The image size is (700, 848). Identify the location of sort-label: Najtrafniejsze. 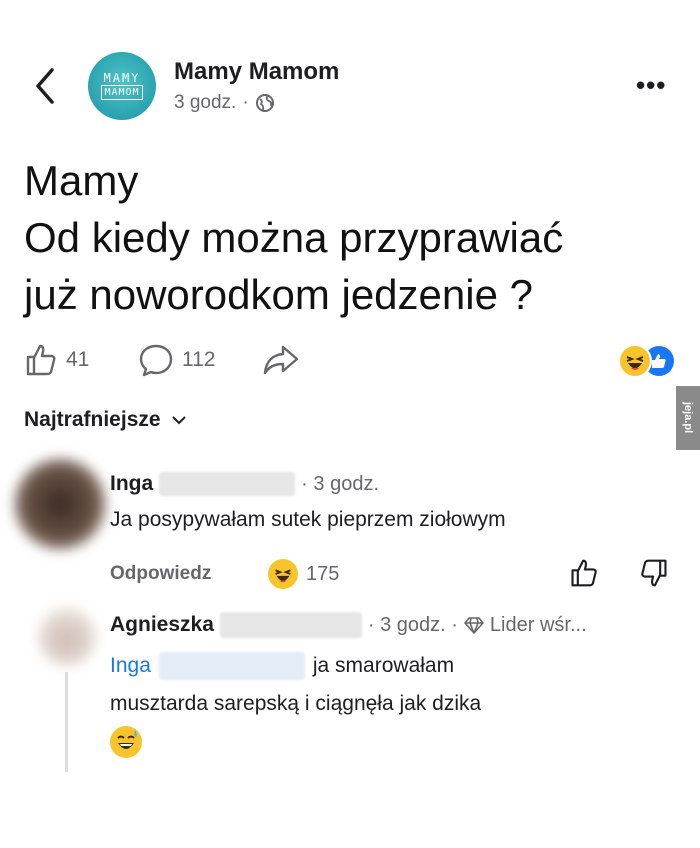
(92, 419).